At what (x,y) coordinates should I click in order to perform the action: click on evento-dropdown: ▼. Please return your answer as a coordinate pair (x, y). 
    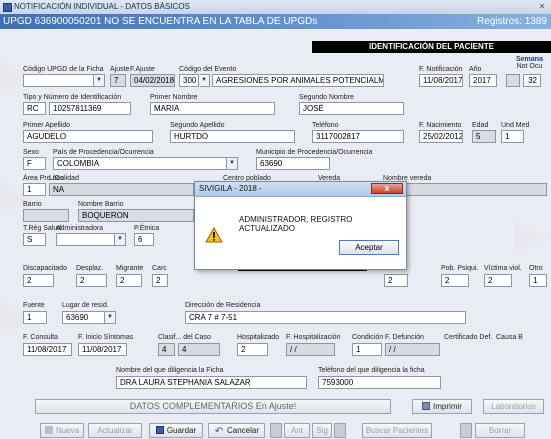
    Looking at the image, I should click on (204, 80).